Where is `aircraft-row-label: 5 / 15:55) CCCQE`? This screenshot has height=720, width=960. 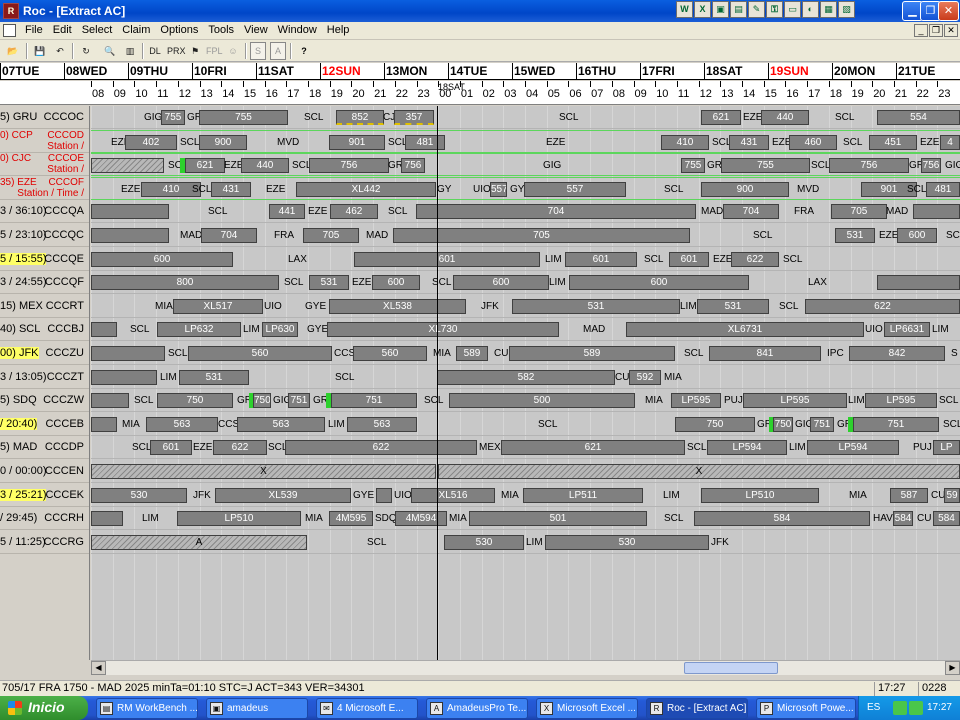
aircraft-row-label: 5 / 15:55) CCCQE is located at coordinates (44, 259).